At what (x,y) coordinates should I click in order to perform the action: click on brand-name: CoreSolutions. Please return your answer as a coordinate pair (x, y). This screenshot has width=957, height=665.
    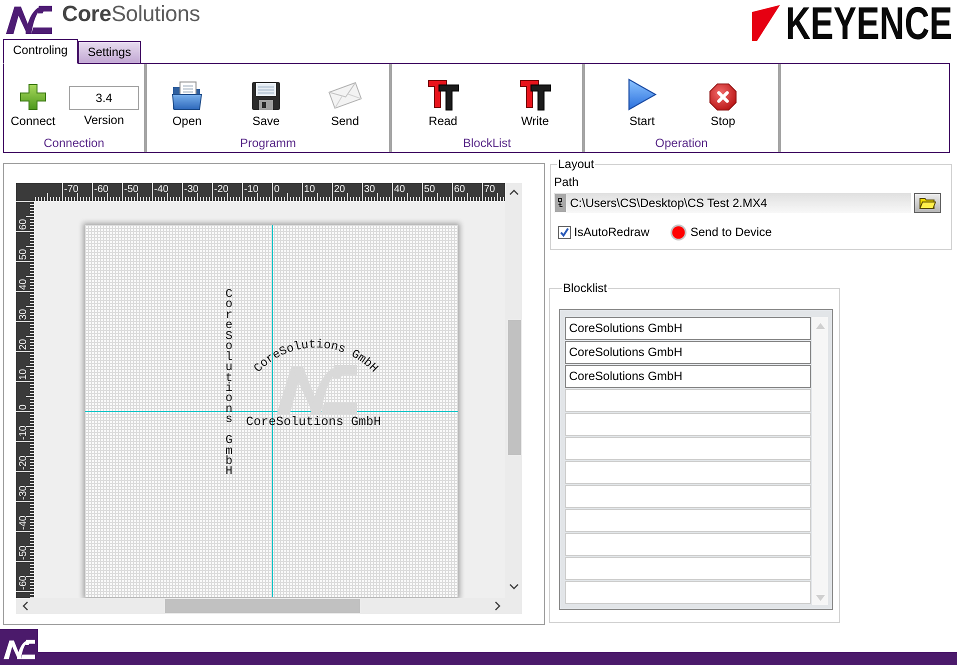
    Looking at the image, I should click on (131, 14).